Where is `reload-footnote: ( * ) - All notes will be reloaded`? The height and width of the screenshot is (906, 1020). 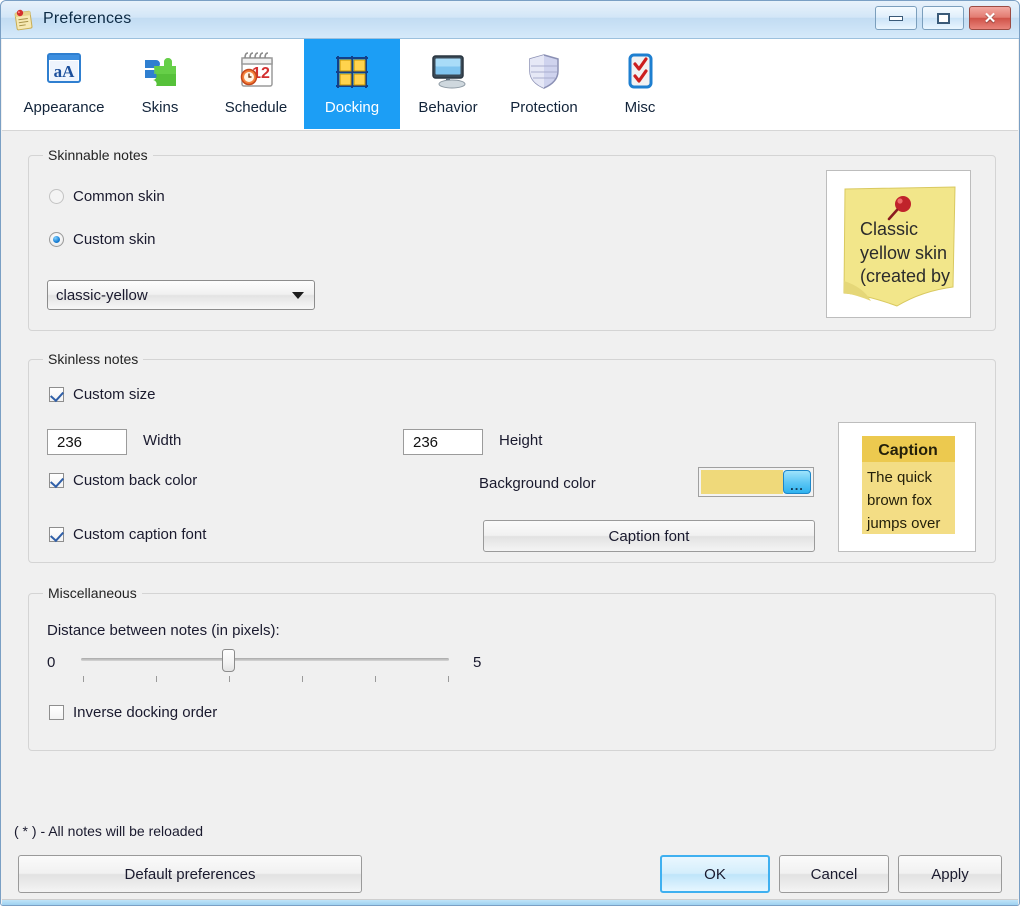
reload-footnote: ( * ) - All notes will be reloaded is located at coordinates (109, 831).